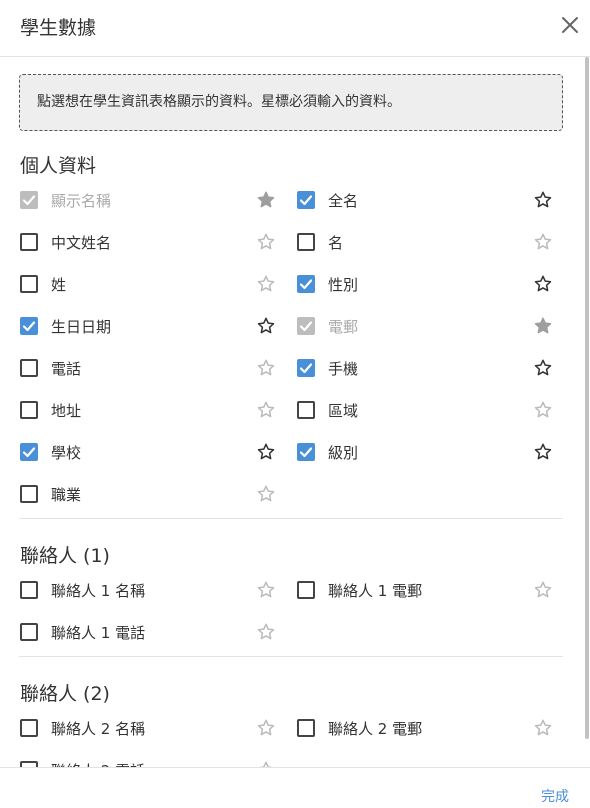 The width and height of the screenshot is (590, 808). Describe the element at coordinates (291, 102) in the screenshot. I see `info-box: 點選想在學生資訊表格顯示的資料。星標必須輸入的資料。` at that location.